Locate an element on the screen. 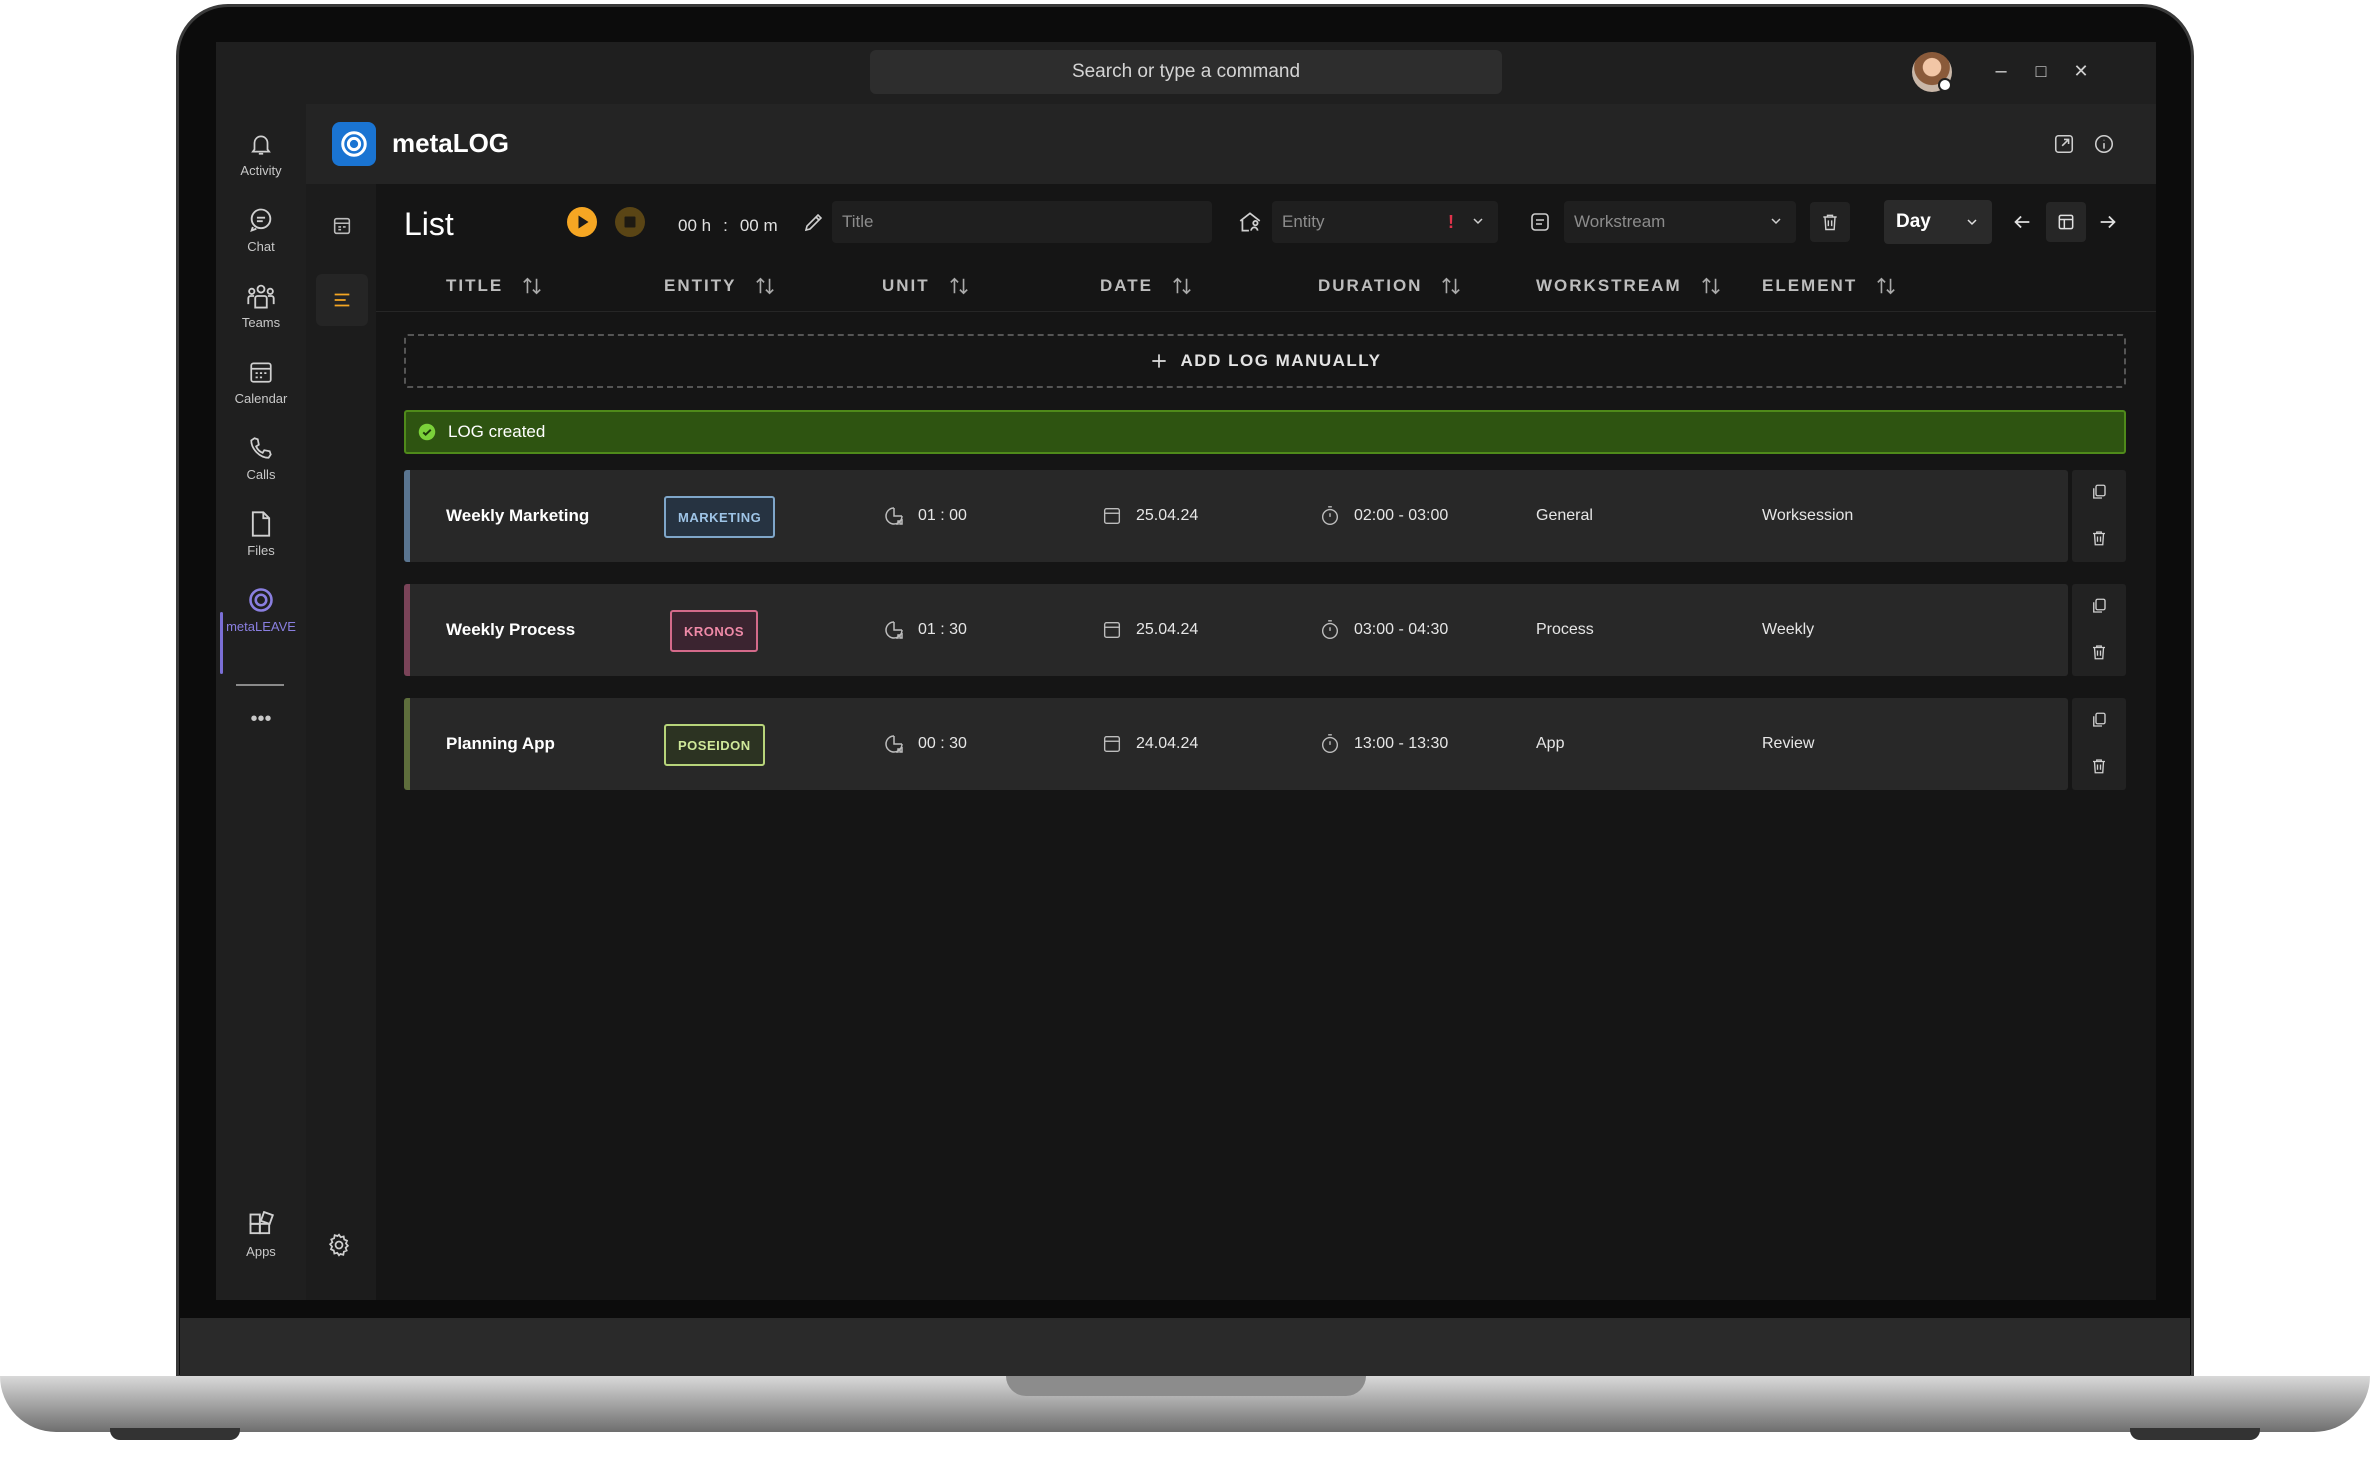 The height and width of the screenshot is (1460, 2370). sort-icon is located at coordinates (1451, 286).